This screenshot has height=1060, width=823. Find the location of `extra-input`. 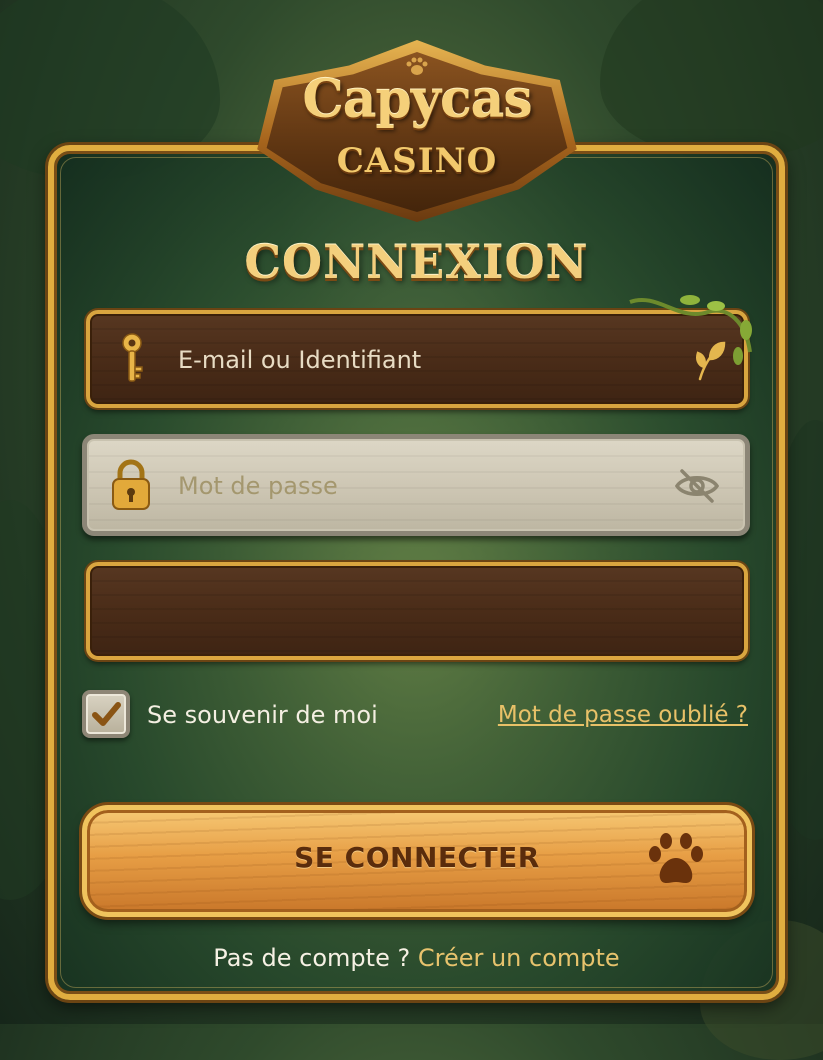

extra-input is located at coordinates (420, 612).